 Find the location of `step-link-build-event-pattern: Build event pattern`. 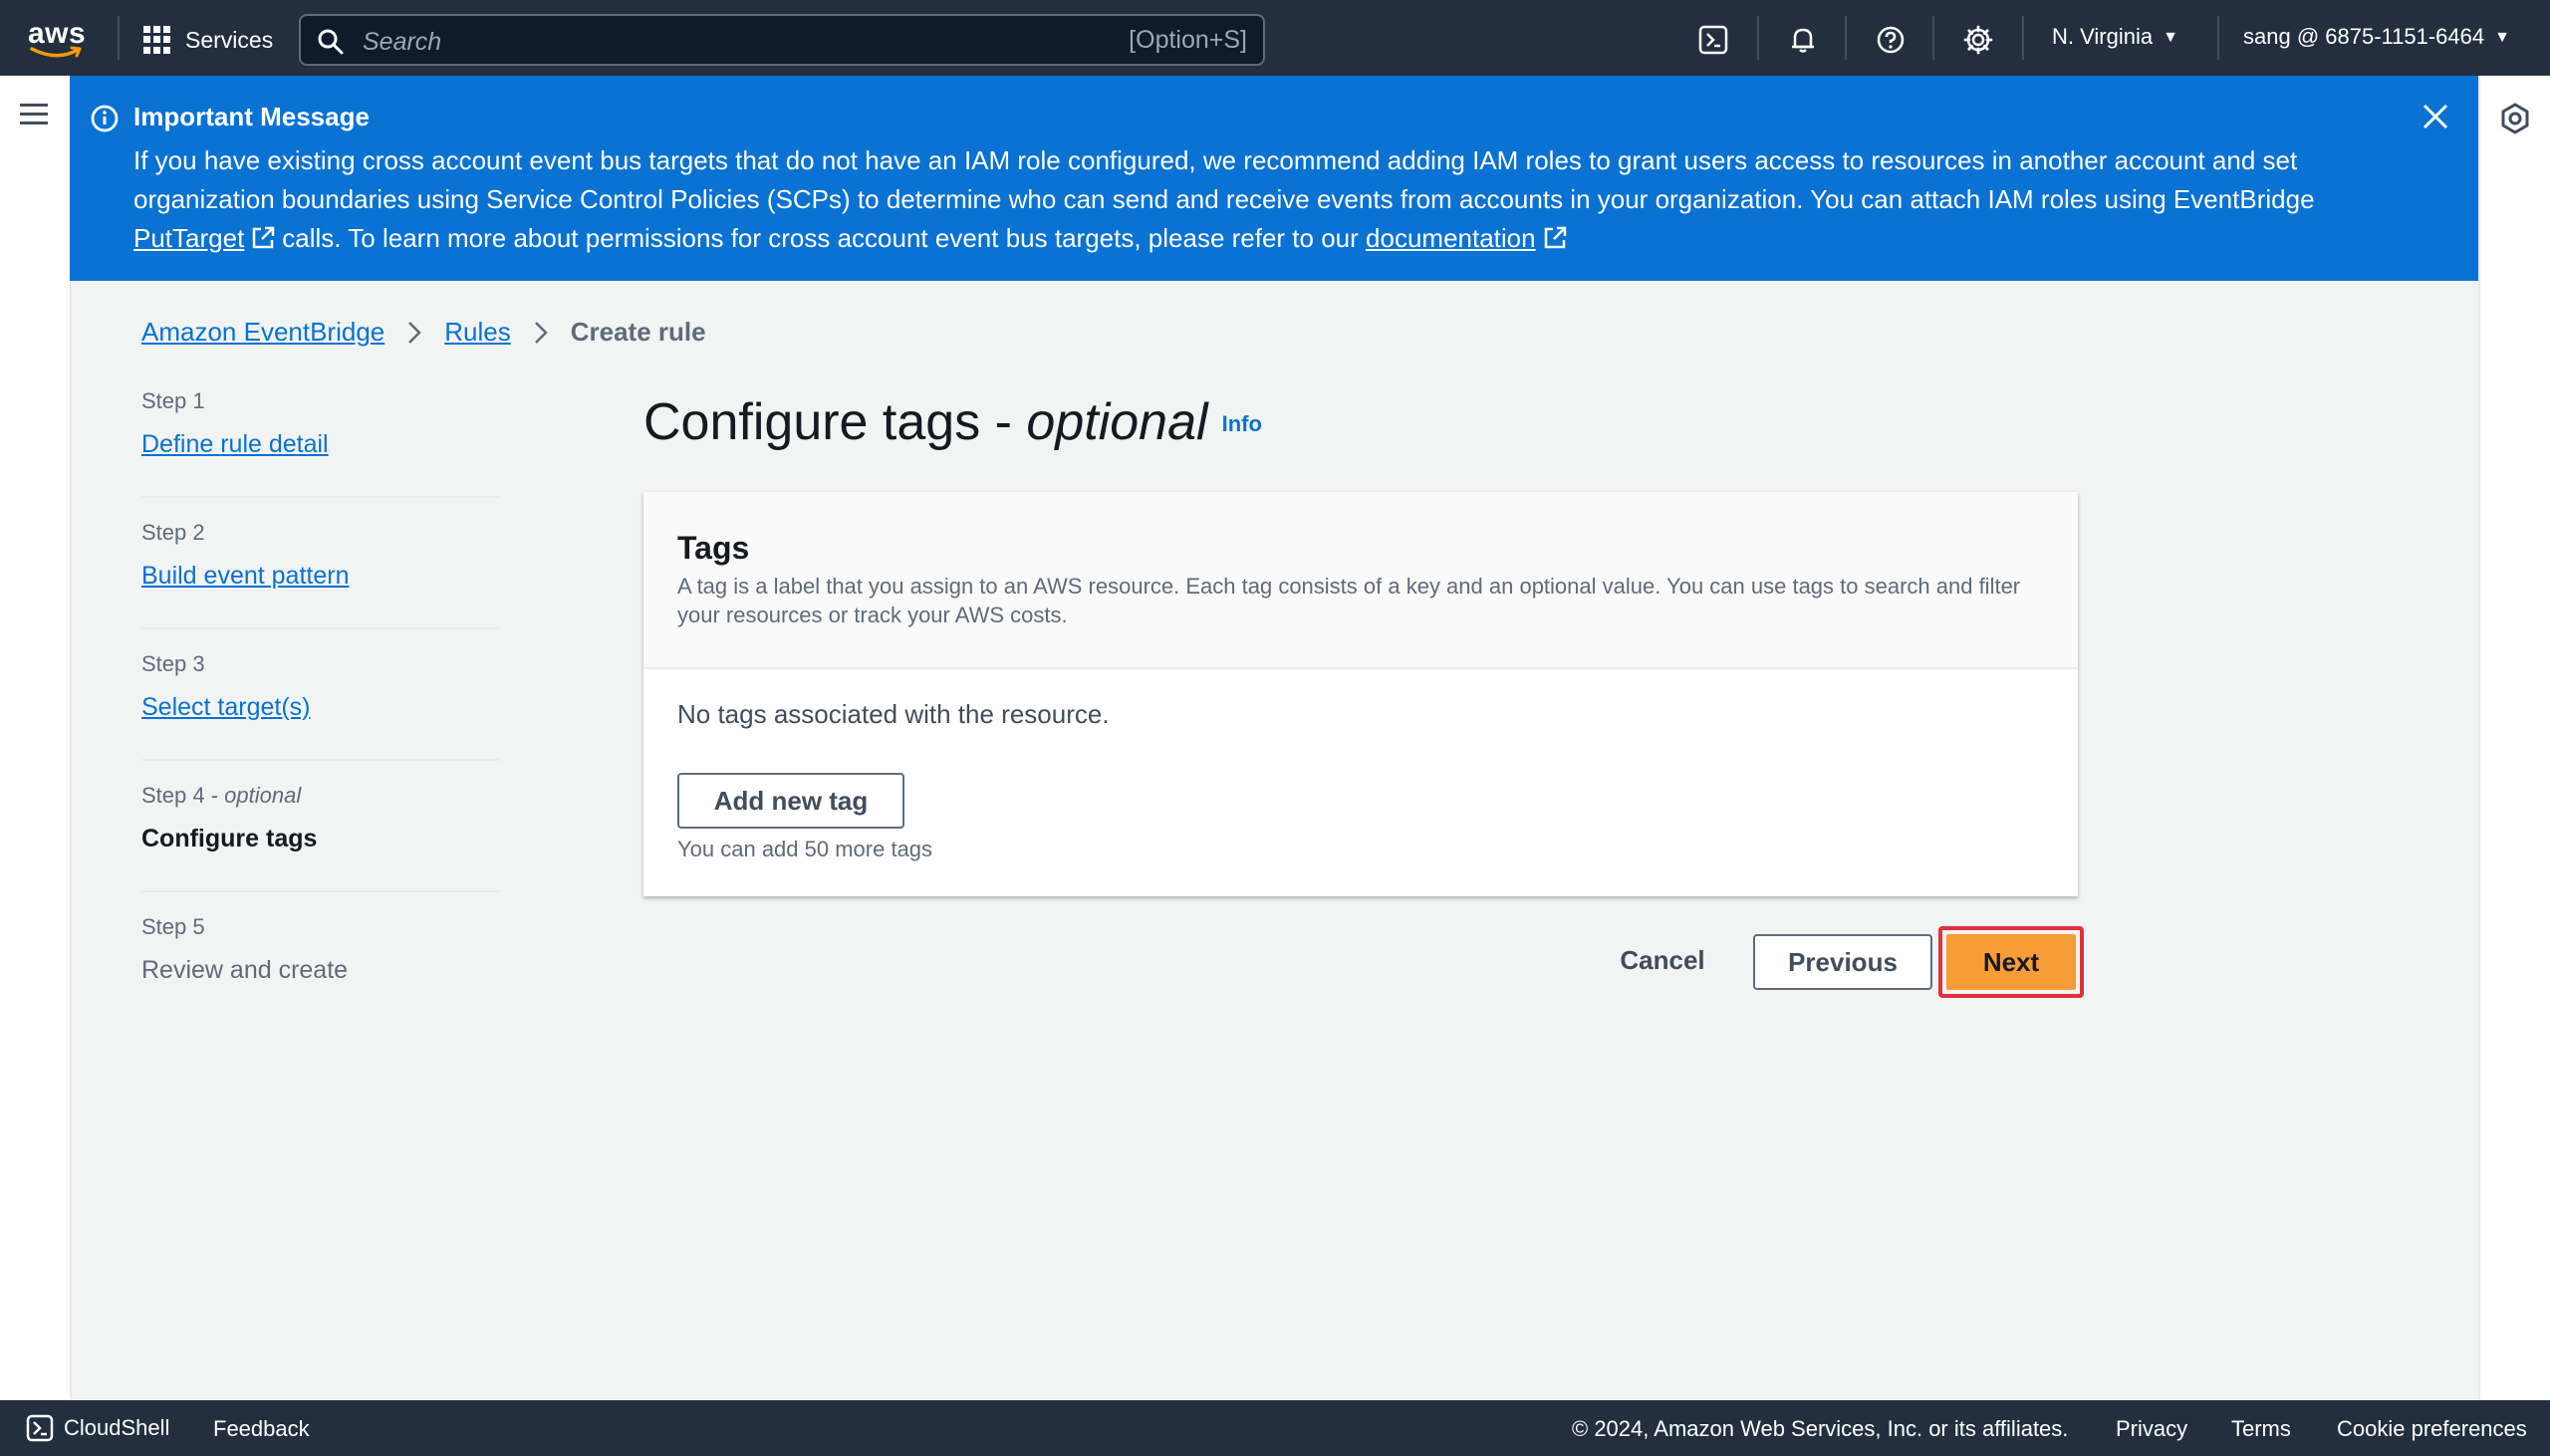

step-link-build-event-pattern: Build event pattern is located at coordinates (245, 576).